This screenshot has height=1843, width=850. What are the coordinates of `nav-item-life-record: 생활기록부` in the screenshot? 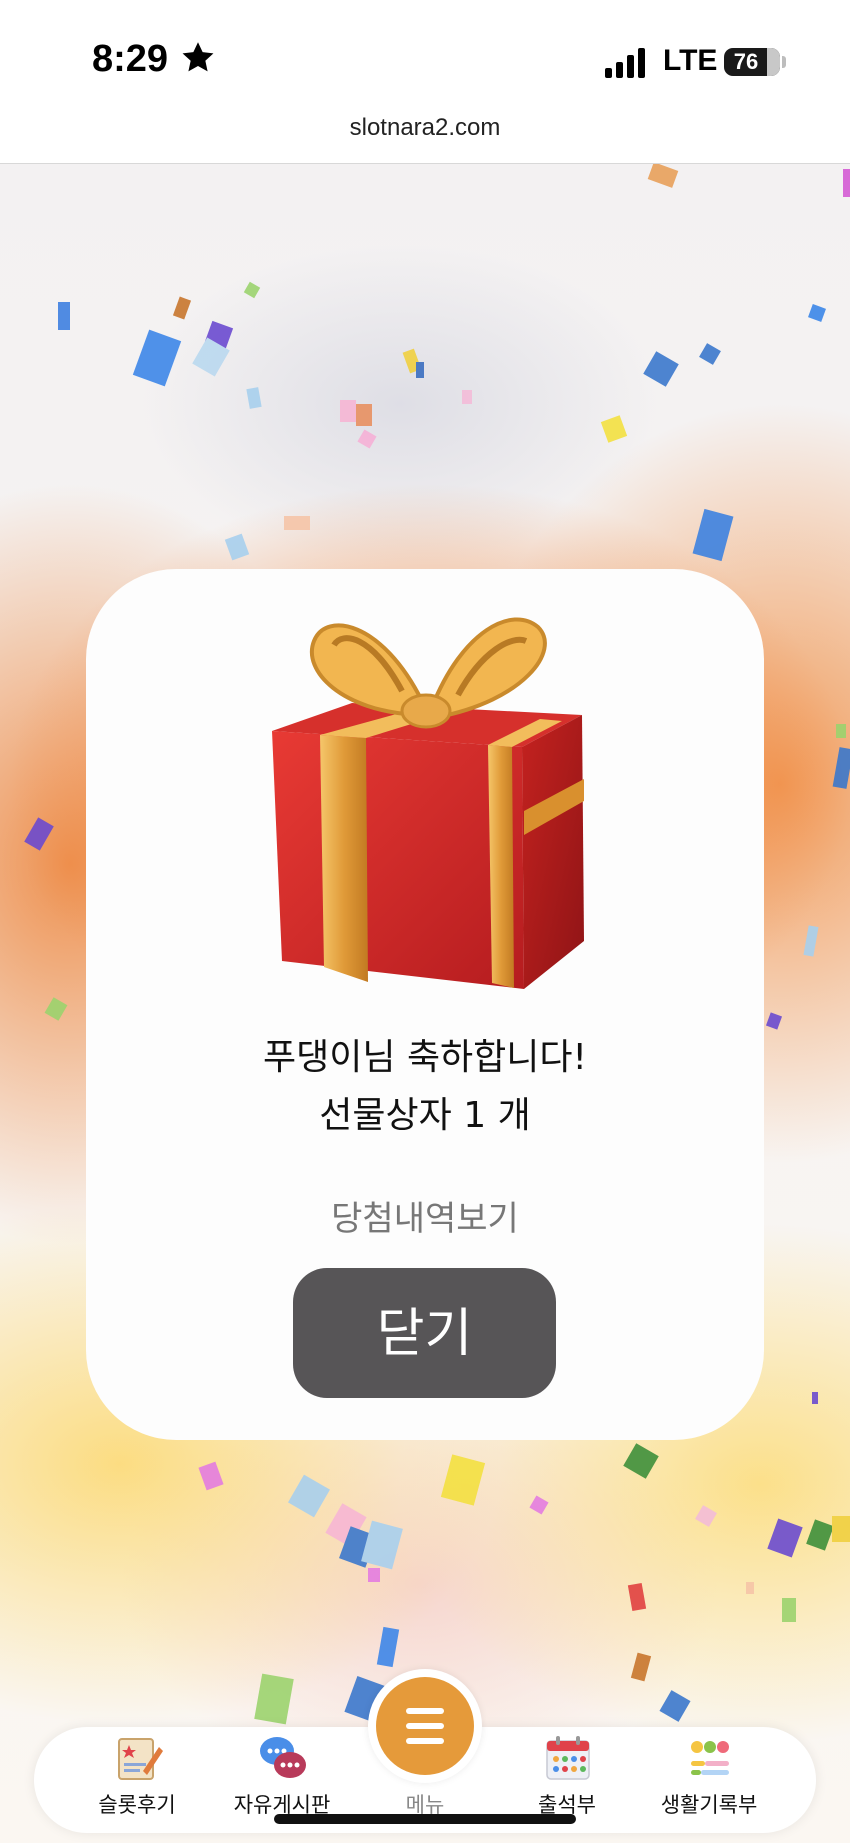 It's located at (709, 1780).